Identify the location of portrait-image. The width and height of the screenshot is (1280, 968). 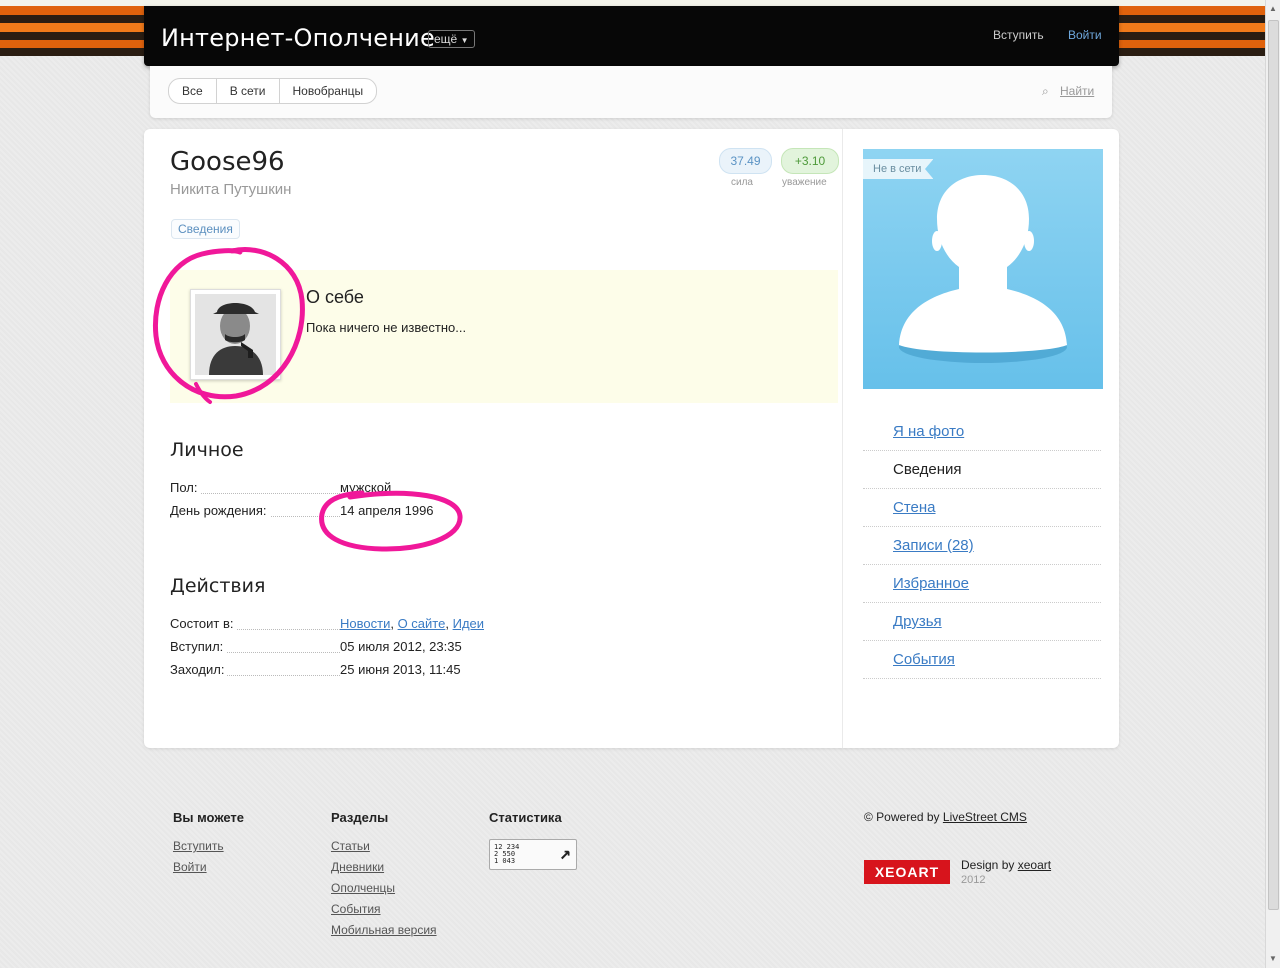
(235, 334).